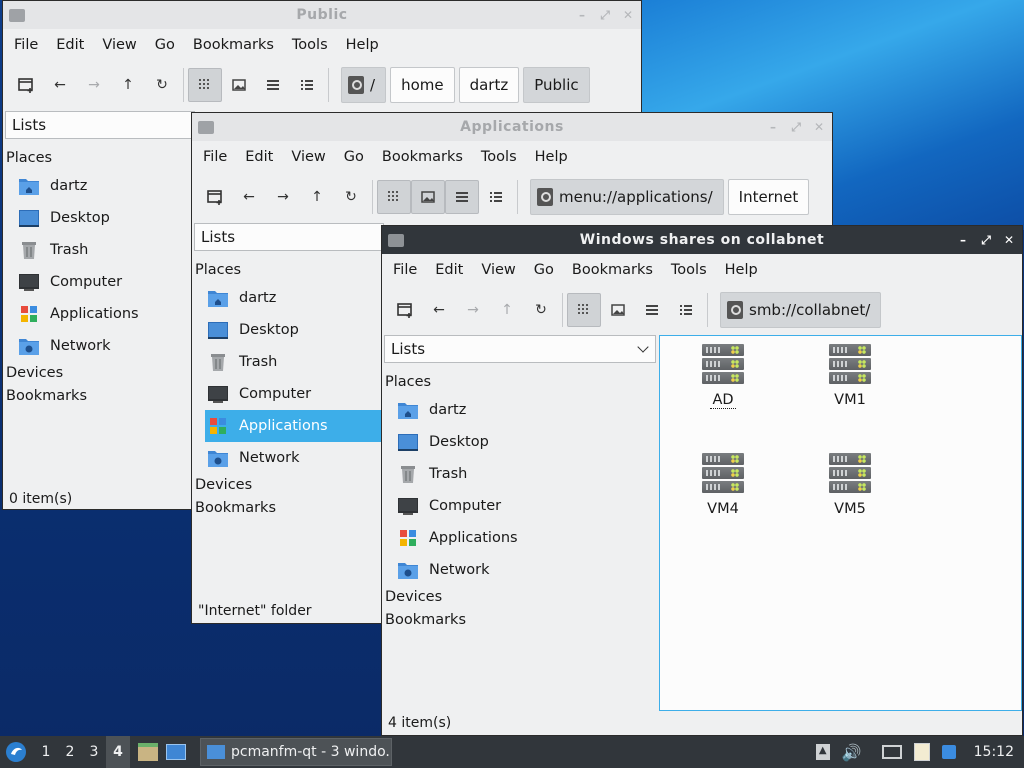  Describe the element at coordinates (118, 752) in the screenshot. I see `workspace-4: 4` at that location.